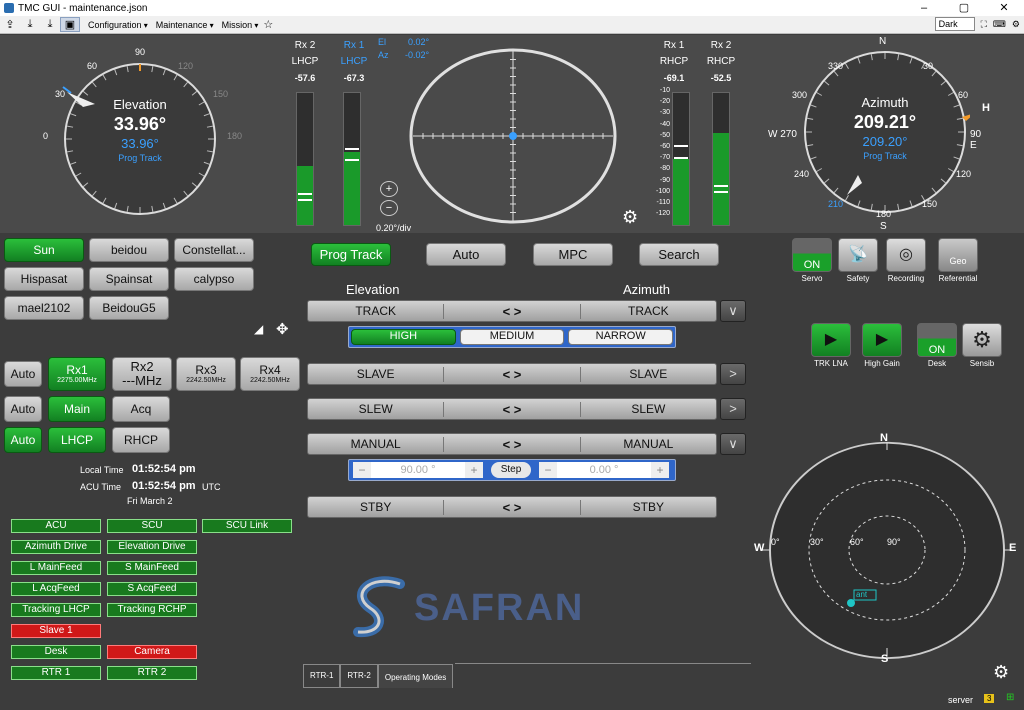 Image resolution: width=1024 pixels, height=710 pixels. I want to click on upload-icon: ⇪, so click(10, 24).